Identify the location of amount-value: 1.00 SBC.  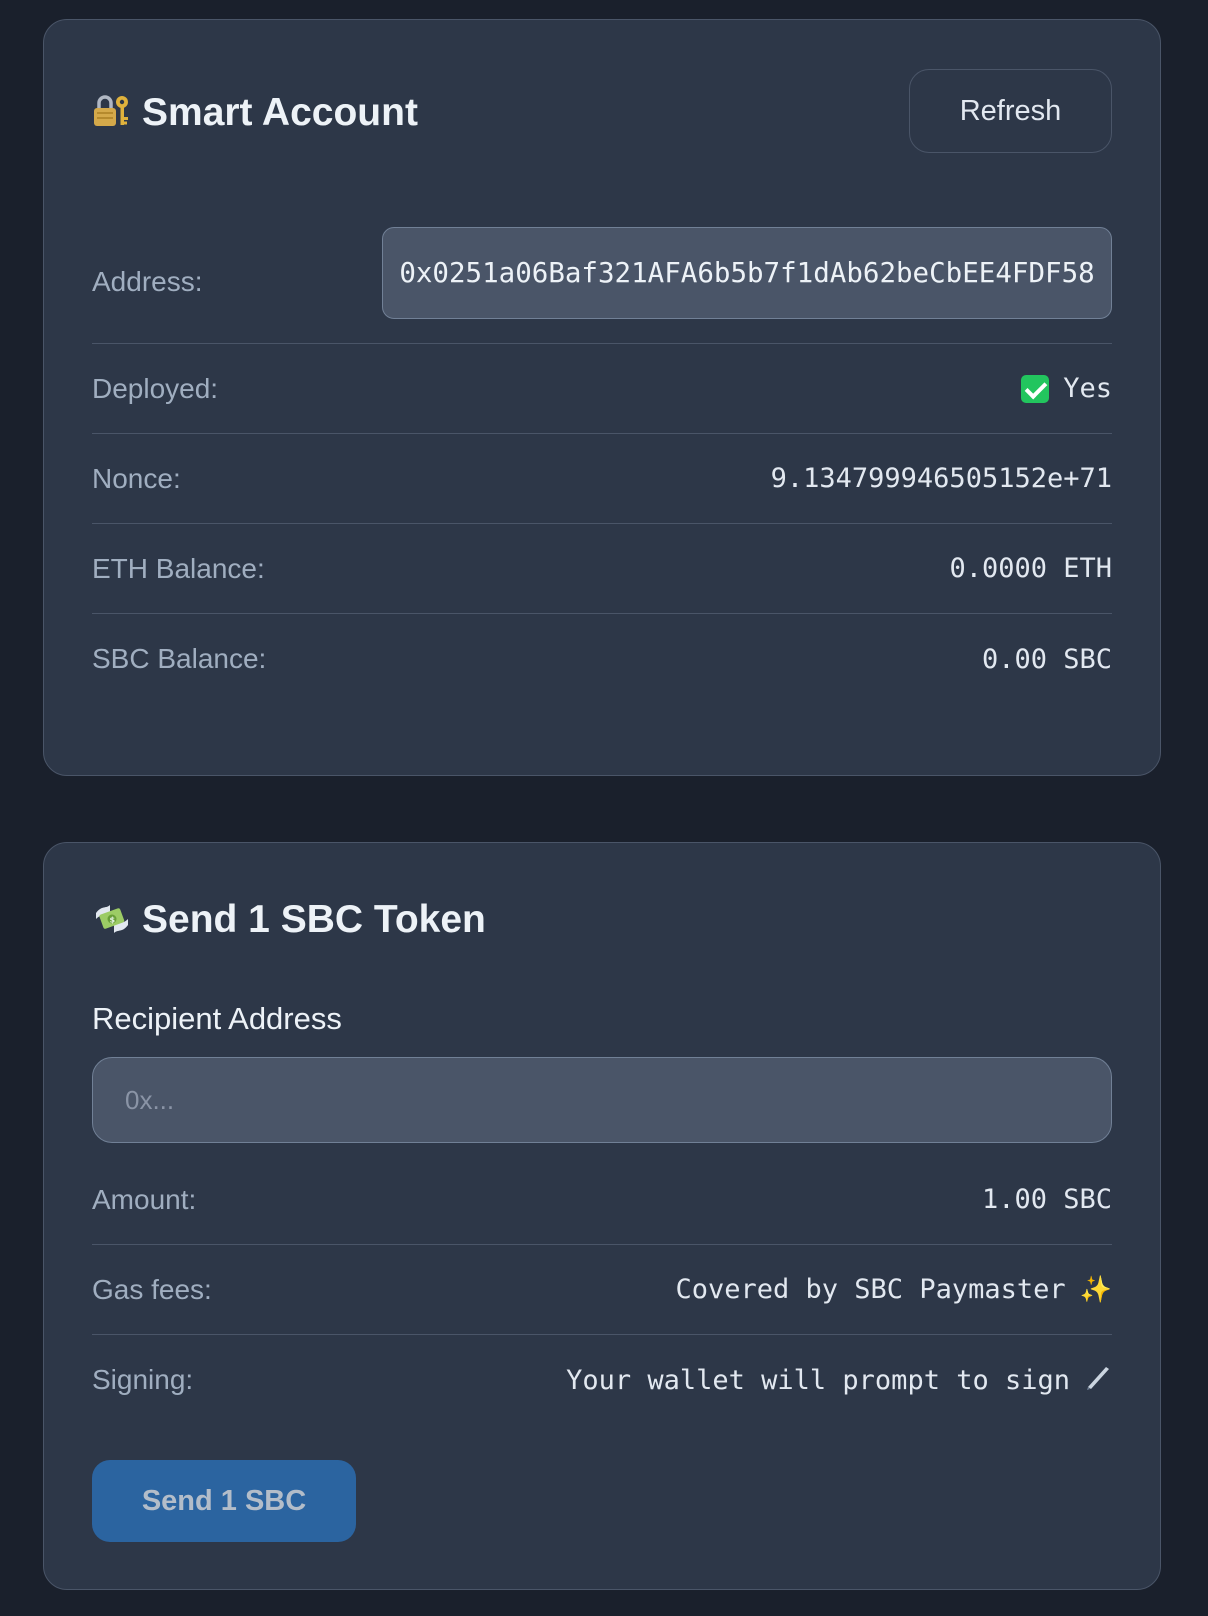
(1046, 1199).